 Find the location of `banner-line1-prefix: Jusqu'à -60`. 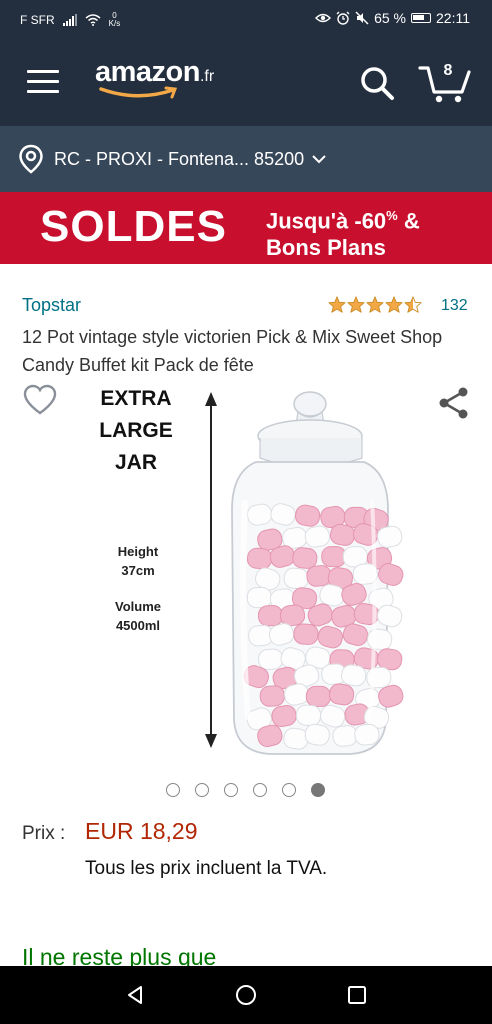

banner-line1-prefix: Jusqu'à -60 is located at coordinates (326, 221).